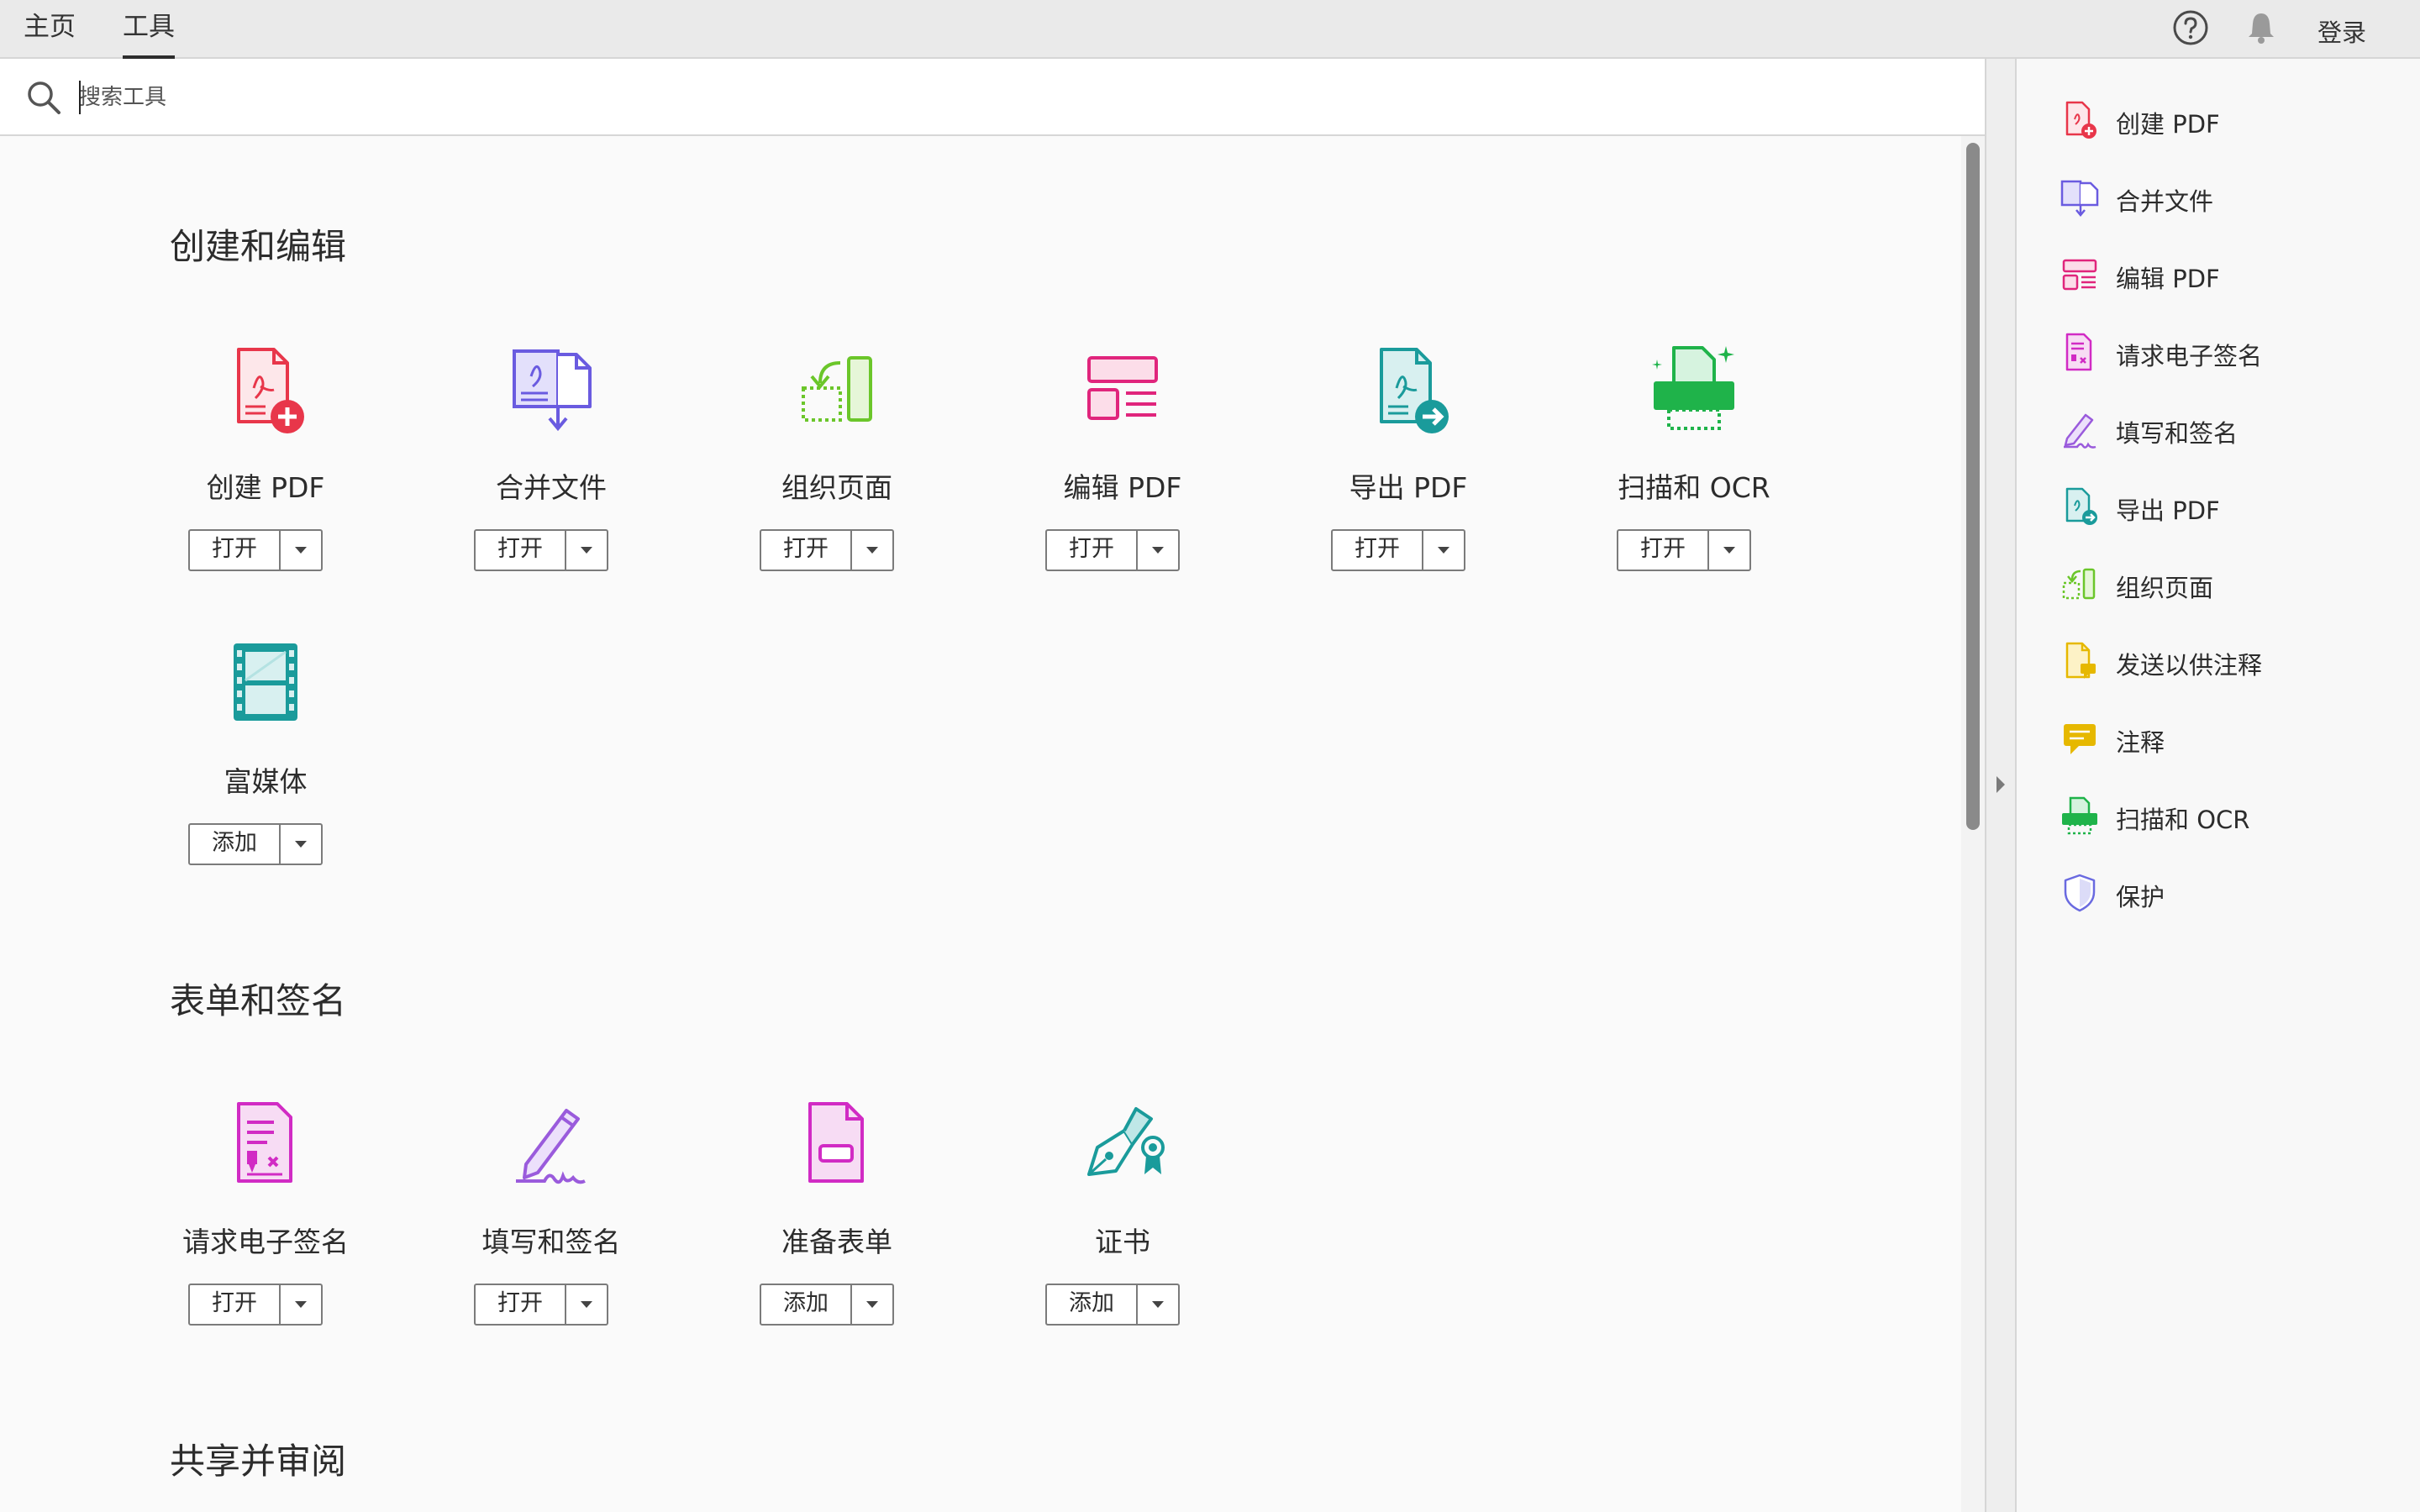 The image size is (2420, 1512). What do you see at coordinates (265, 487) in the screenshot?
I see `tool-label: 创建 PDF` at bounding box center [265, 487].